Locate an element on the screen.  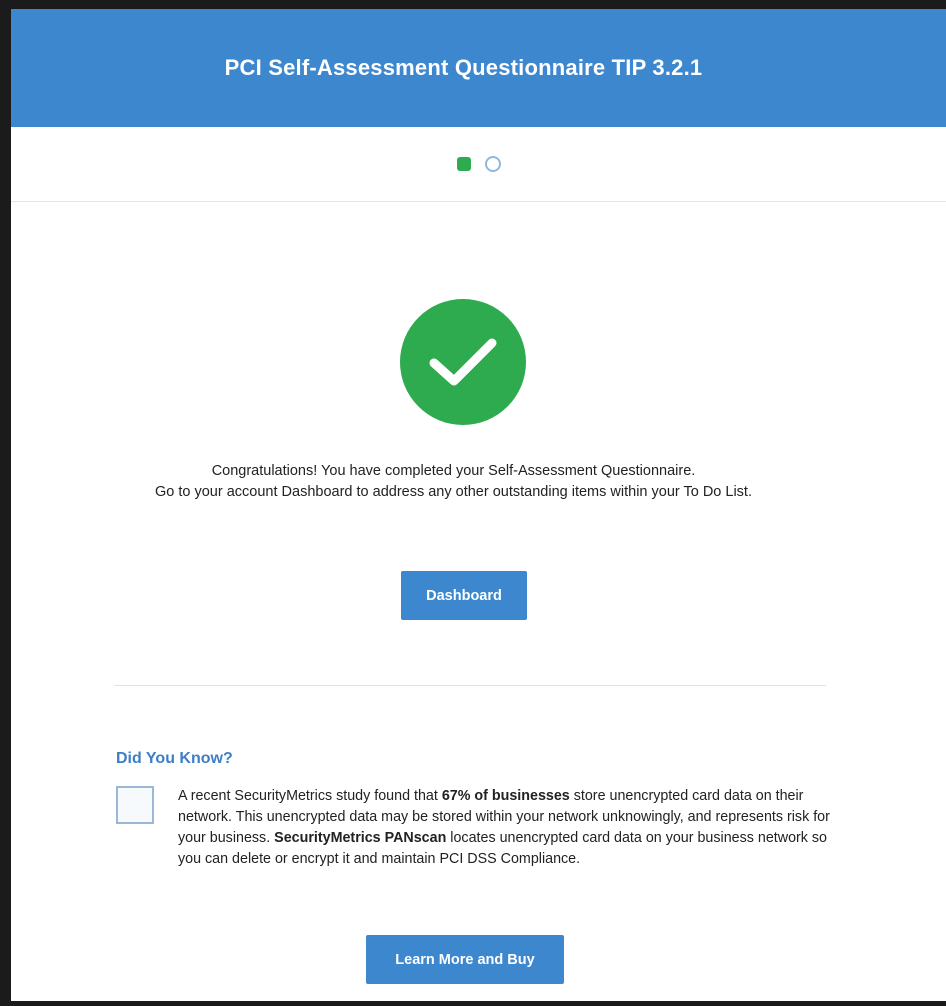
dyk-bold-product: SecurityMetrics PANscan is located at coordinates (360, 838).